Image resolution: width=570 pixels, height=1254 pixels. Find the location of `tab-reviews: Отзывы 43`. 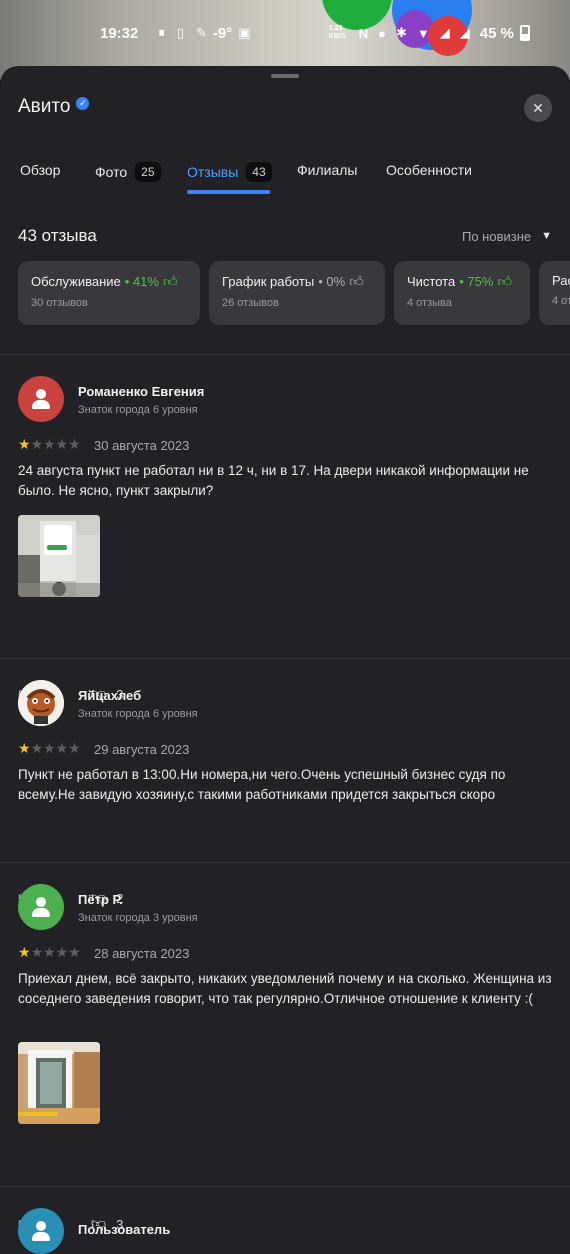

tab-reviews: Отзывы 43 is located at coordinates (229, 172).